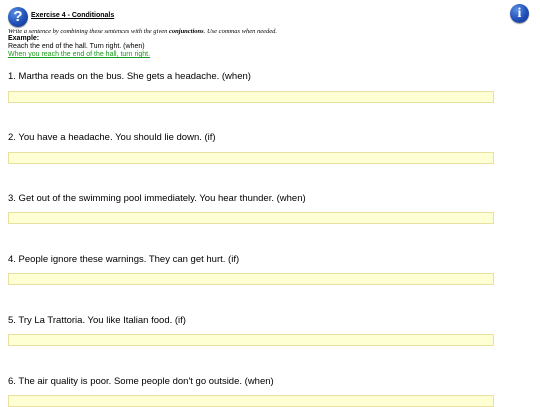 Image resolution: width=540 pixels, height=407 pixels. Describe the element at coordinates (73, 15) in the screenshot. I see `exercise-title: Exercise 4 - Conditionals` at that location.